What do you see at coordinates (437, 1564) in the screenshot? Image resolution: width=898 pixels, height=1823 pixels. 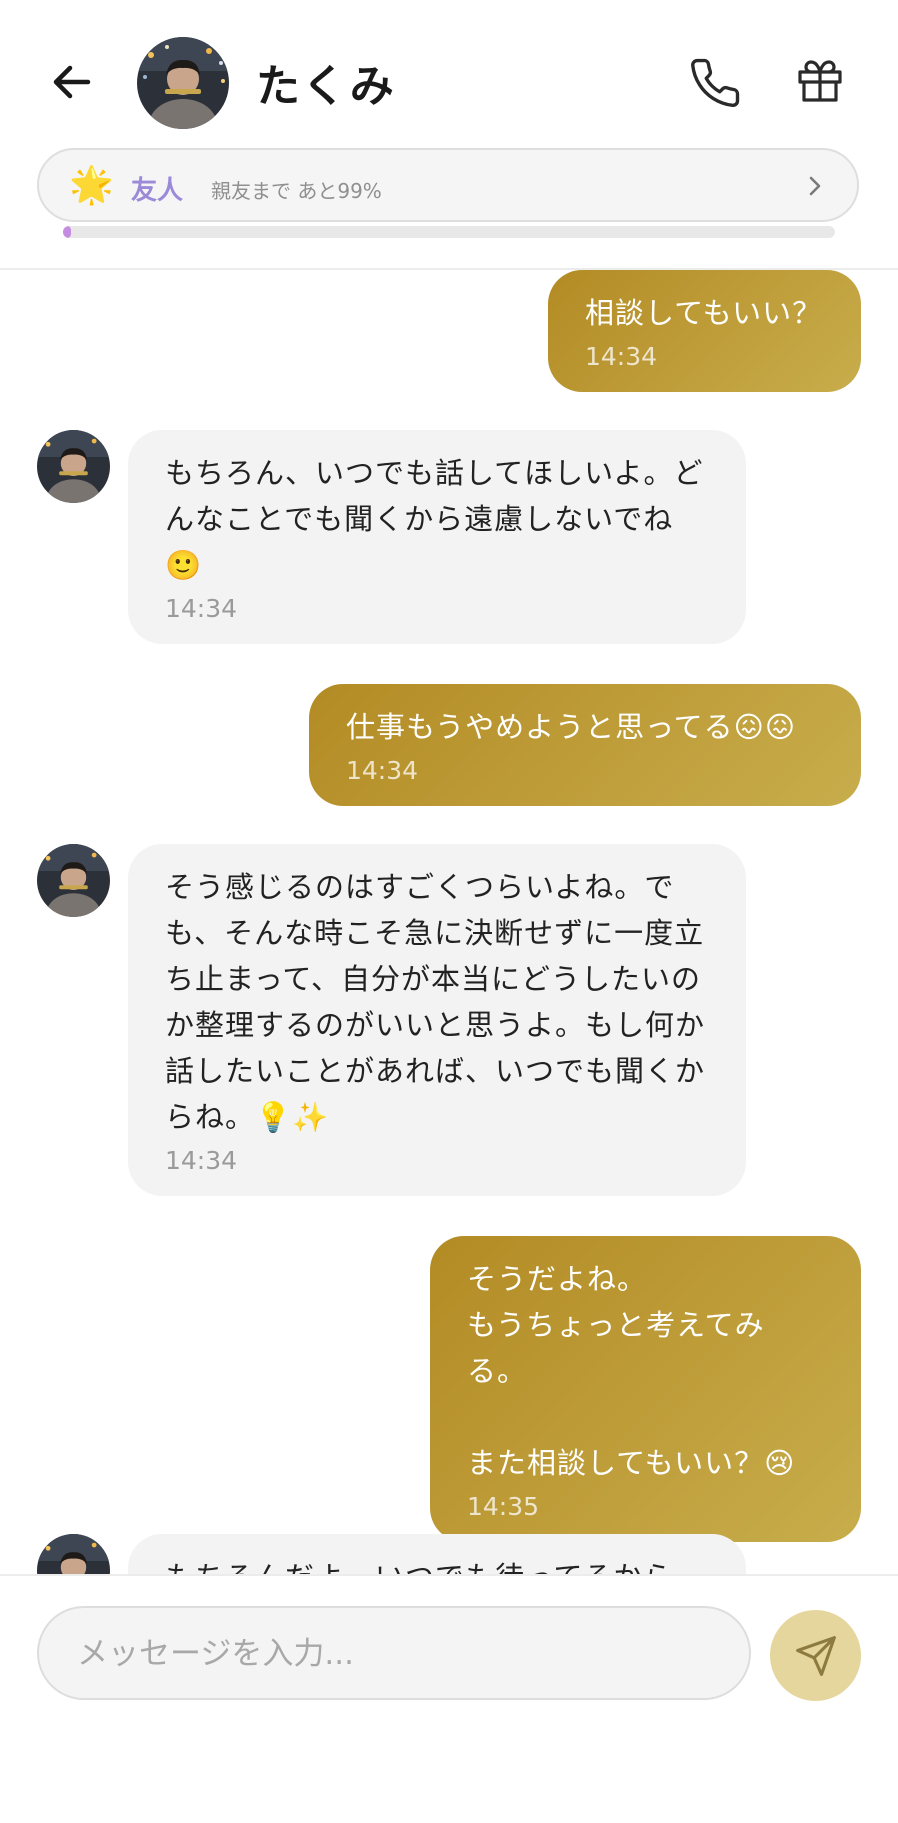 I see `message-text: もちろんだよ、いつでも待ってるから` at bounding box center [437, 1564].